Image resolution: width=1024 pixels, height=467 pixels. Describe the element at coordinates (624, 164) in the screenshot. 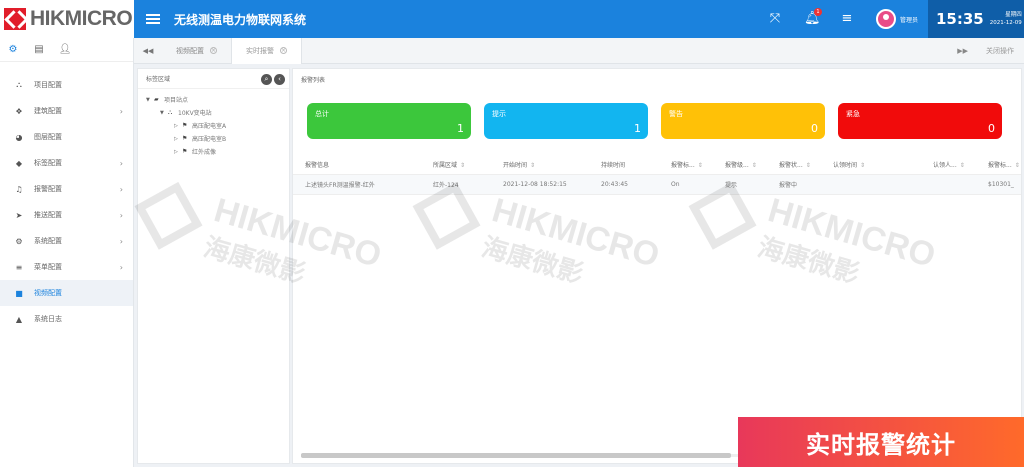

I see `column-header: 持续时间` at that location.